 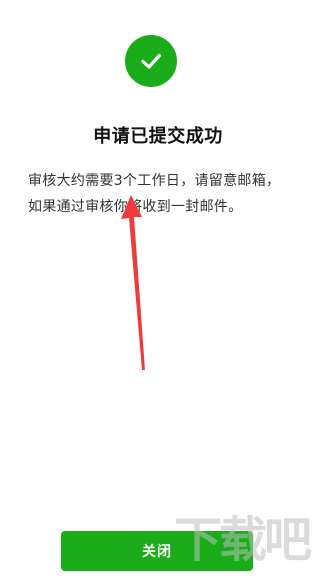 What do you see at coordinates (133, 282) in the screenshot?
I see `red-arrow-icon` at bounding box center [133, 282].